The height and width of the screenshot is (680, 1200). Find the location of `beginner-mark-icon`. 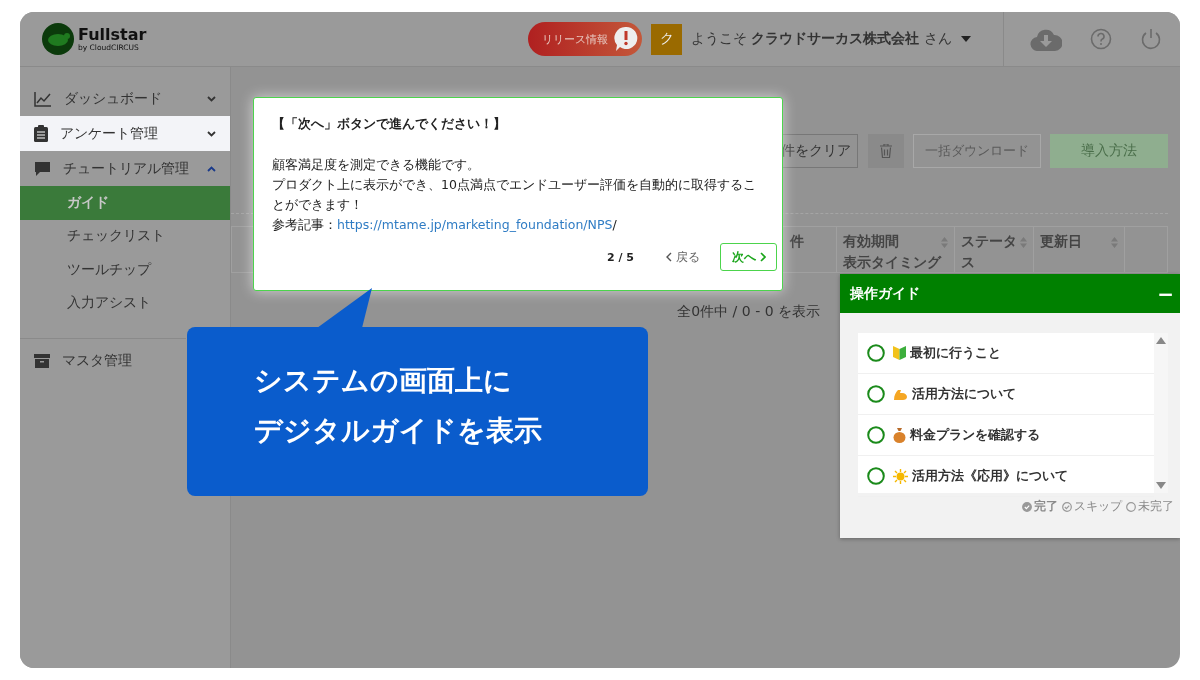

beginner-mark-icon is located at coordinates (899, 353).